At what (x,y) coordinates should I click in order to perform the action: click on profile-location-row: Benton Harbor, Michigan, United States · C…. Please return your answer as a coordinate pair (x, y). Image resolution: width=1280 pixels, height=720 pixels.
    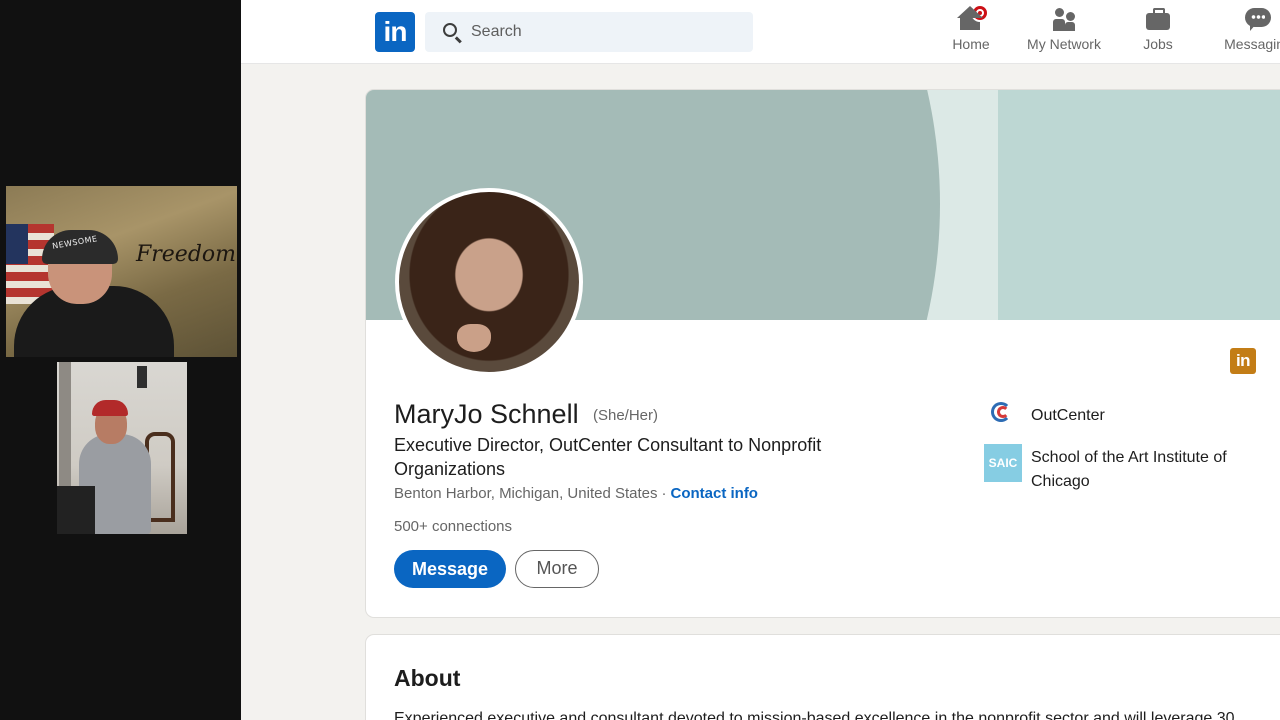
    Looking at the image, I should click on (576, 493).